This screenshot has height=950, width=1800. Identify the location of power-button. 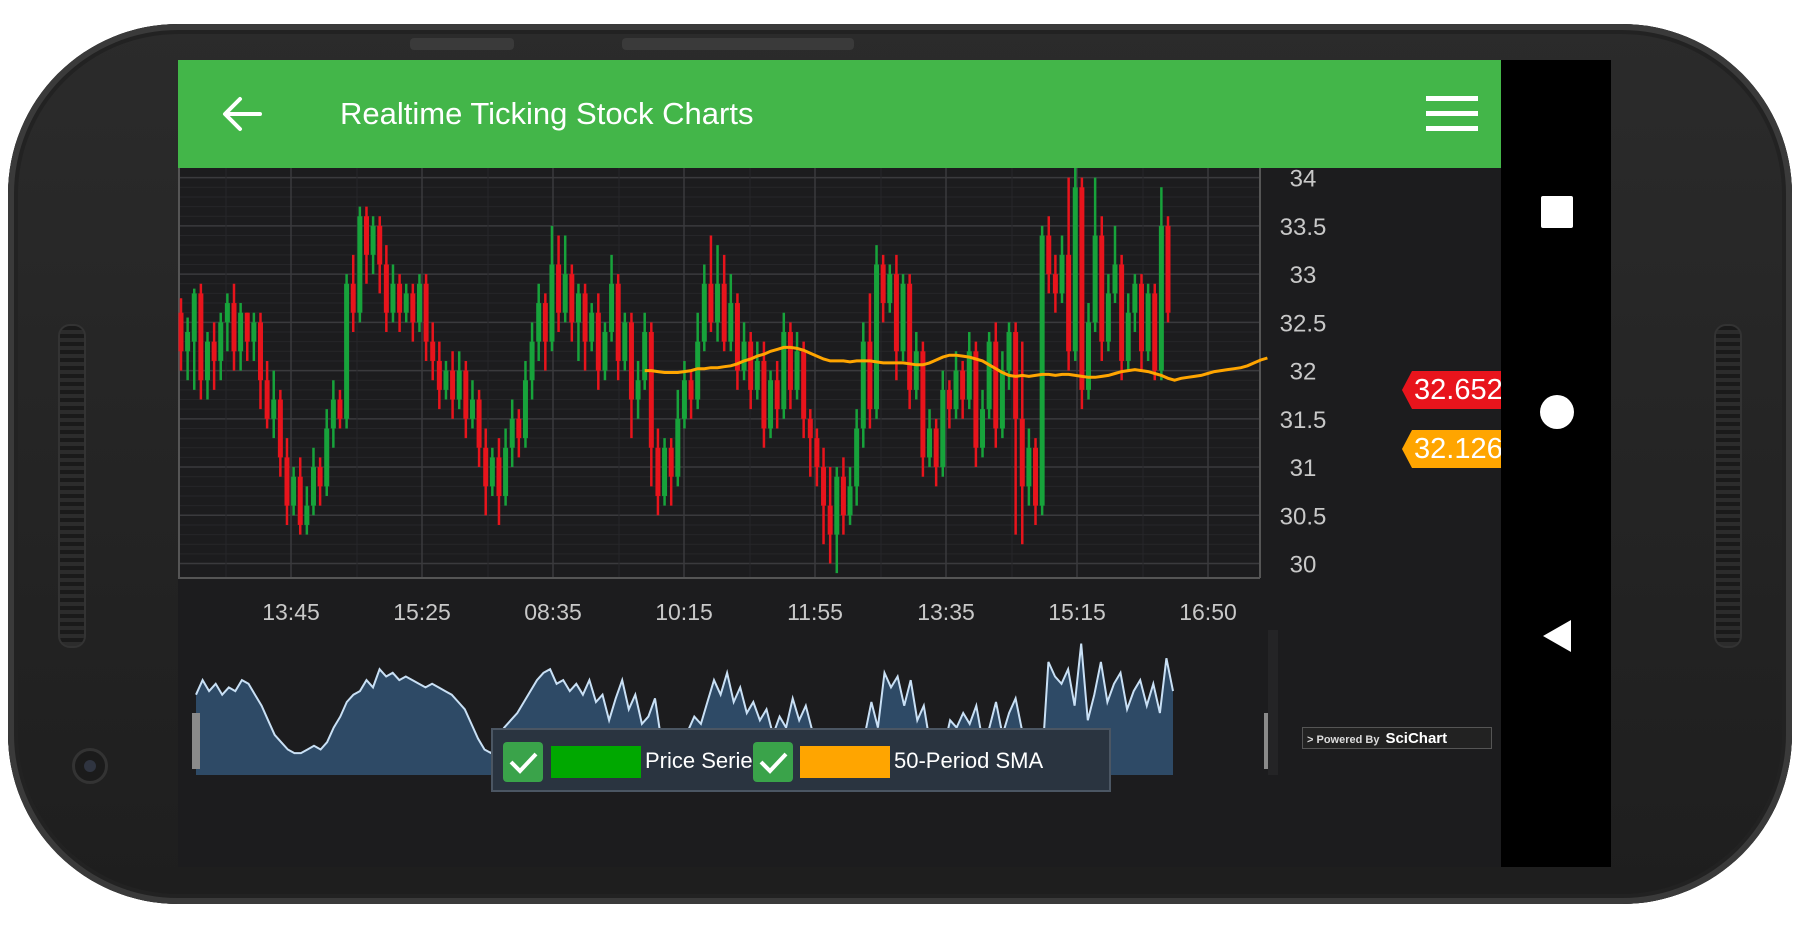
(738, 44).